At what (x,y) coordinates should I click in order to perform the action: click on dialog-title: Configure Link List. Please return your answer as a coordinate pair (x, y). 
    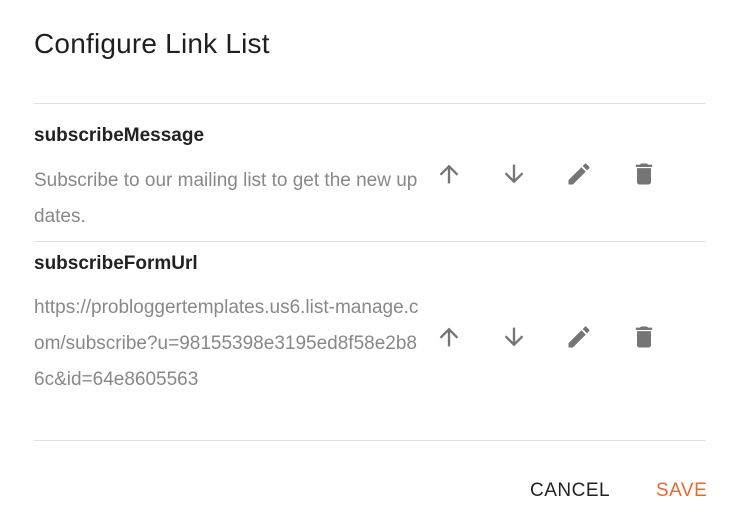
    Looking at the image, I should click on (152, 43).